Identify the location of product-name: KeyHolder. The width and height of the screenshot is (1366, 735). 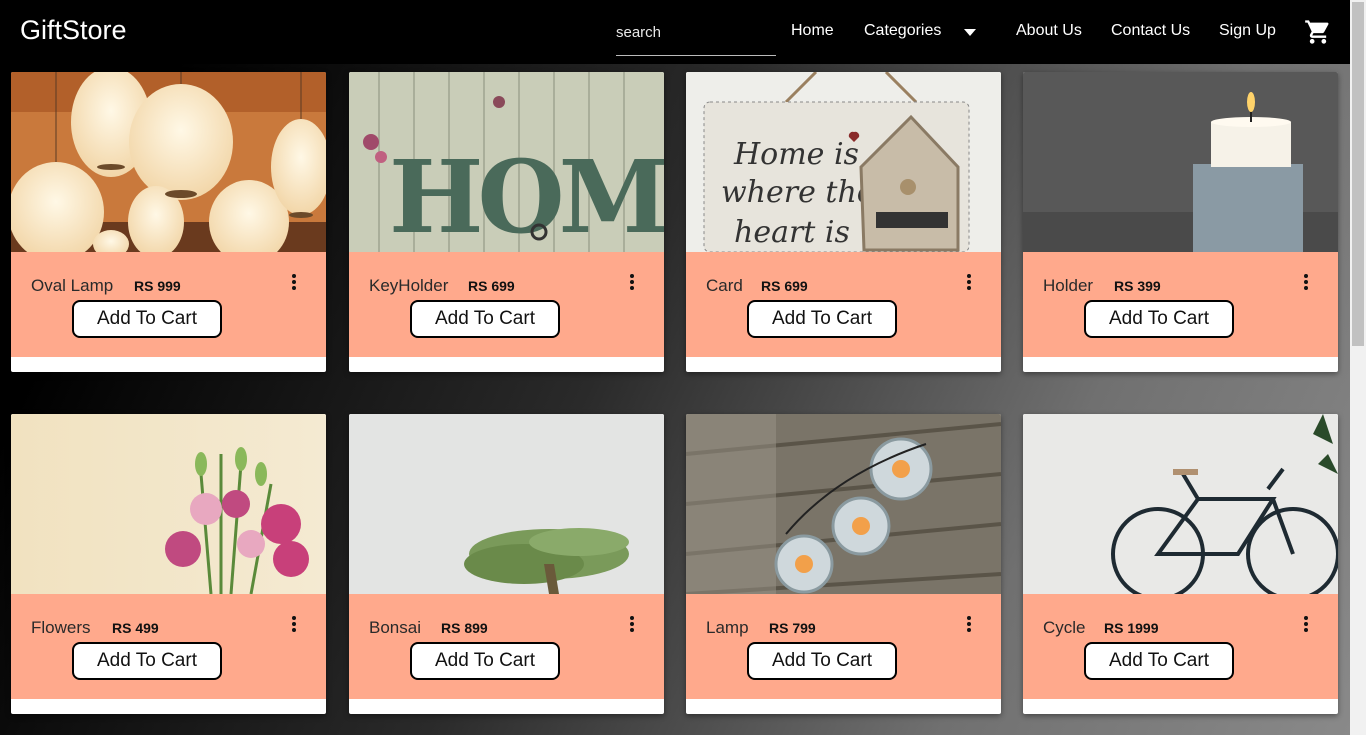
(409, 285).